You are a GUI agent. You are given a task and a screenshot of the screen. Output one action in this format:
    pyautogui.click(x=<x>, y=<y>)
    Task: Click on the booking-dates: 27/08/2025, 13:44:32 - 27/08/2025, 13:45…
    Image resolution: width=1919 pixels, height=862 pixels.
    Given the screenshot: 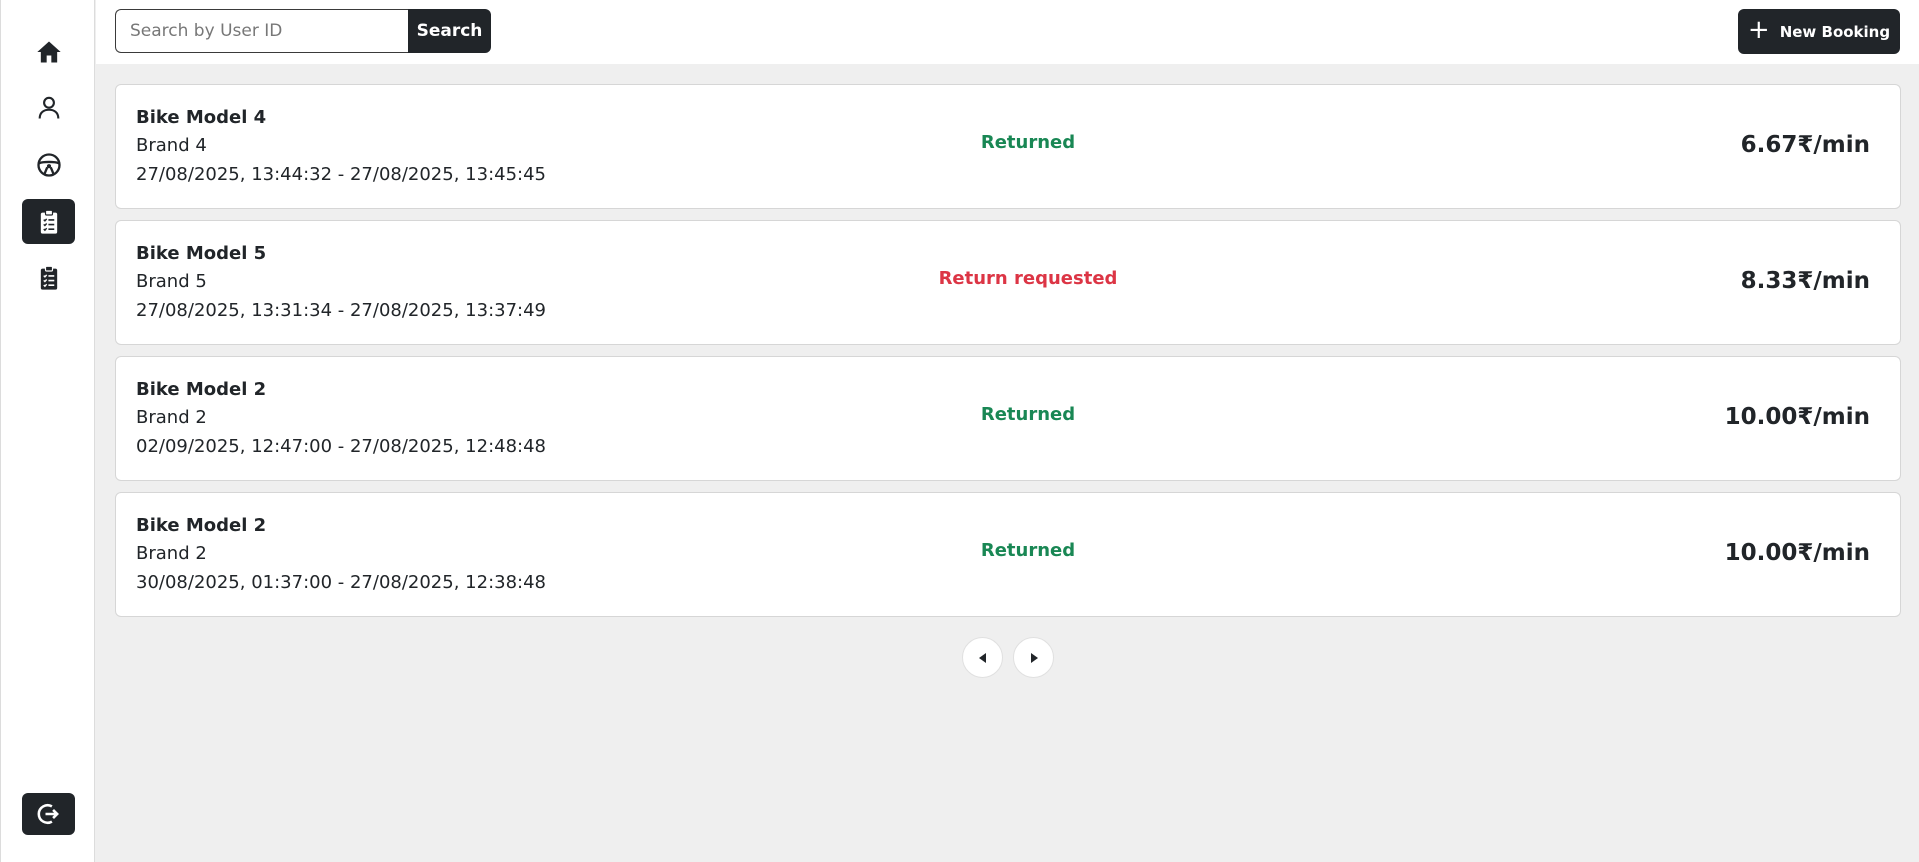 What is the action you would take?
    pyautogui.click(x=341, y=174)
    